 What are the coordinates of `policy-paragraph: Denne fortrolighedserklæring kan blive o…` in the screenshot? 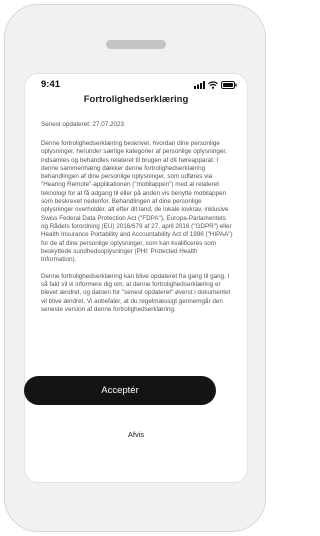 It's located at (136, 292).